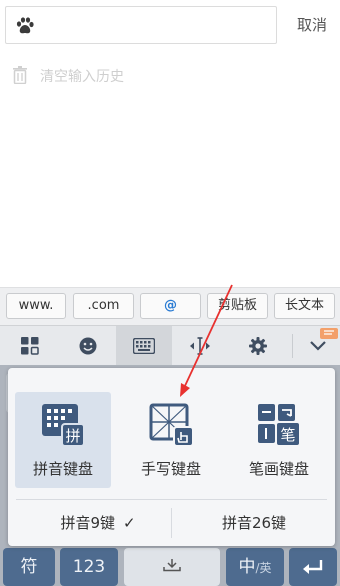 The width and height of the screenshot is (340, 586). I want to click on settings-button, so click(258, 346).